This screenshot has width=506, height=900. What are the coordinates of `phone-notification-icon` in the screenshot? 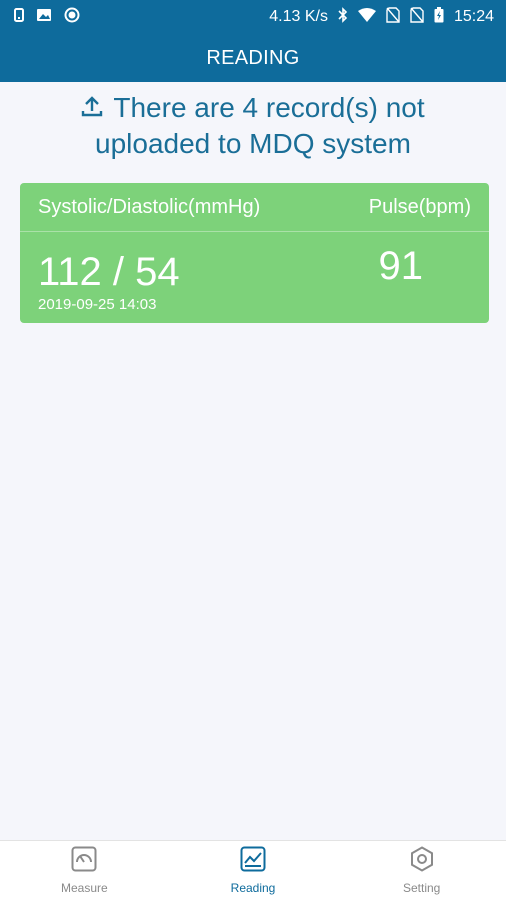 It's located at (19, 17).